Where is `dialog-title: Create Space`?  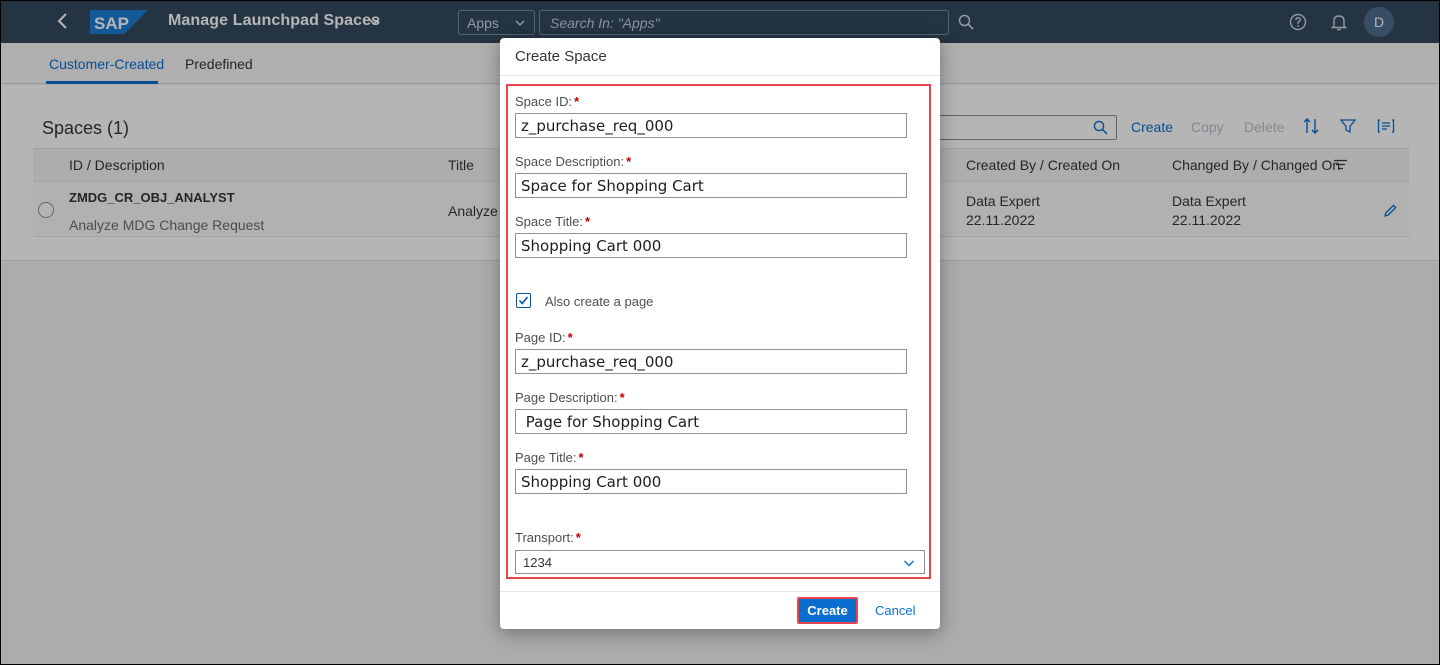
dialog-title: Create Space is located at coordinates (561, 56).